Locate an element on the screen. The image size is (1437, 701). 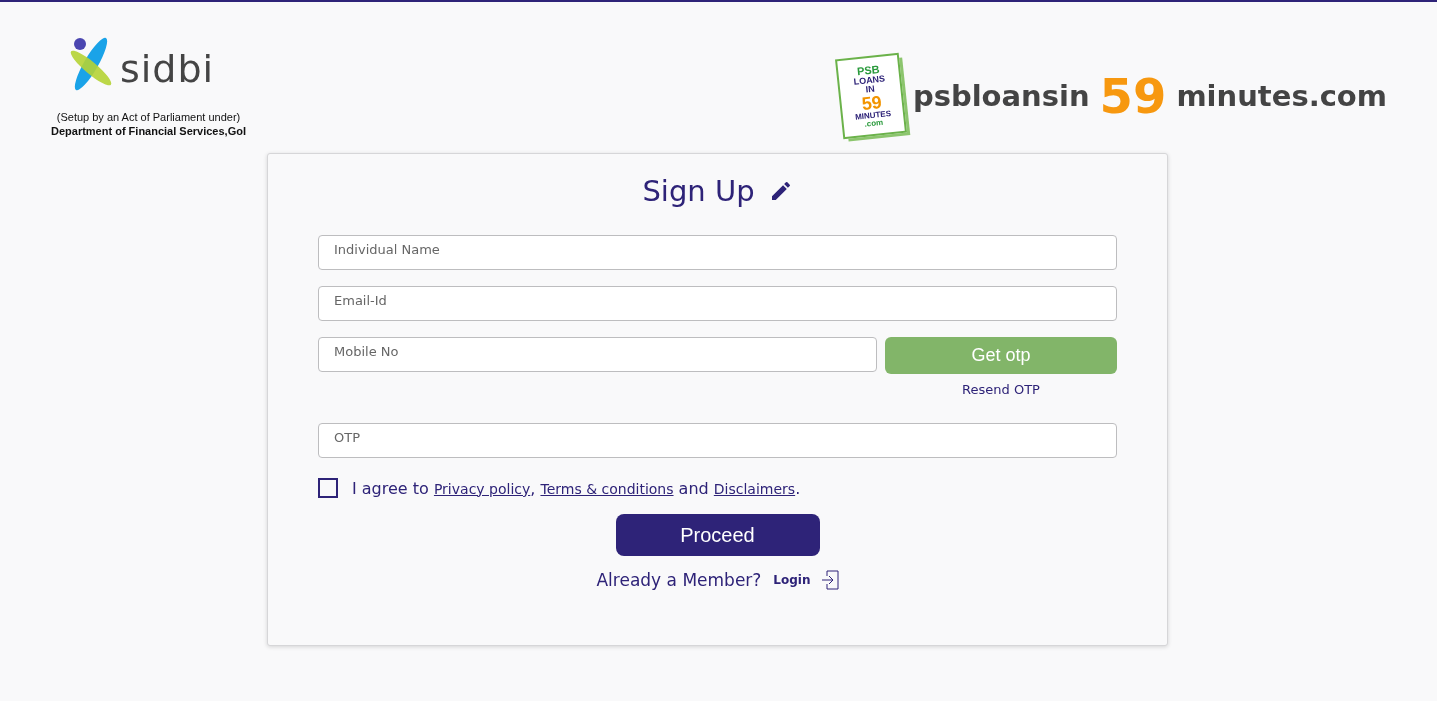
agreement-checkbox is located at coordinates (328, 488).